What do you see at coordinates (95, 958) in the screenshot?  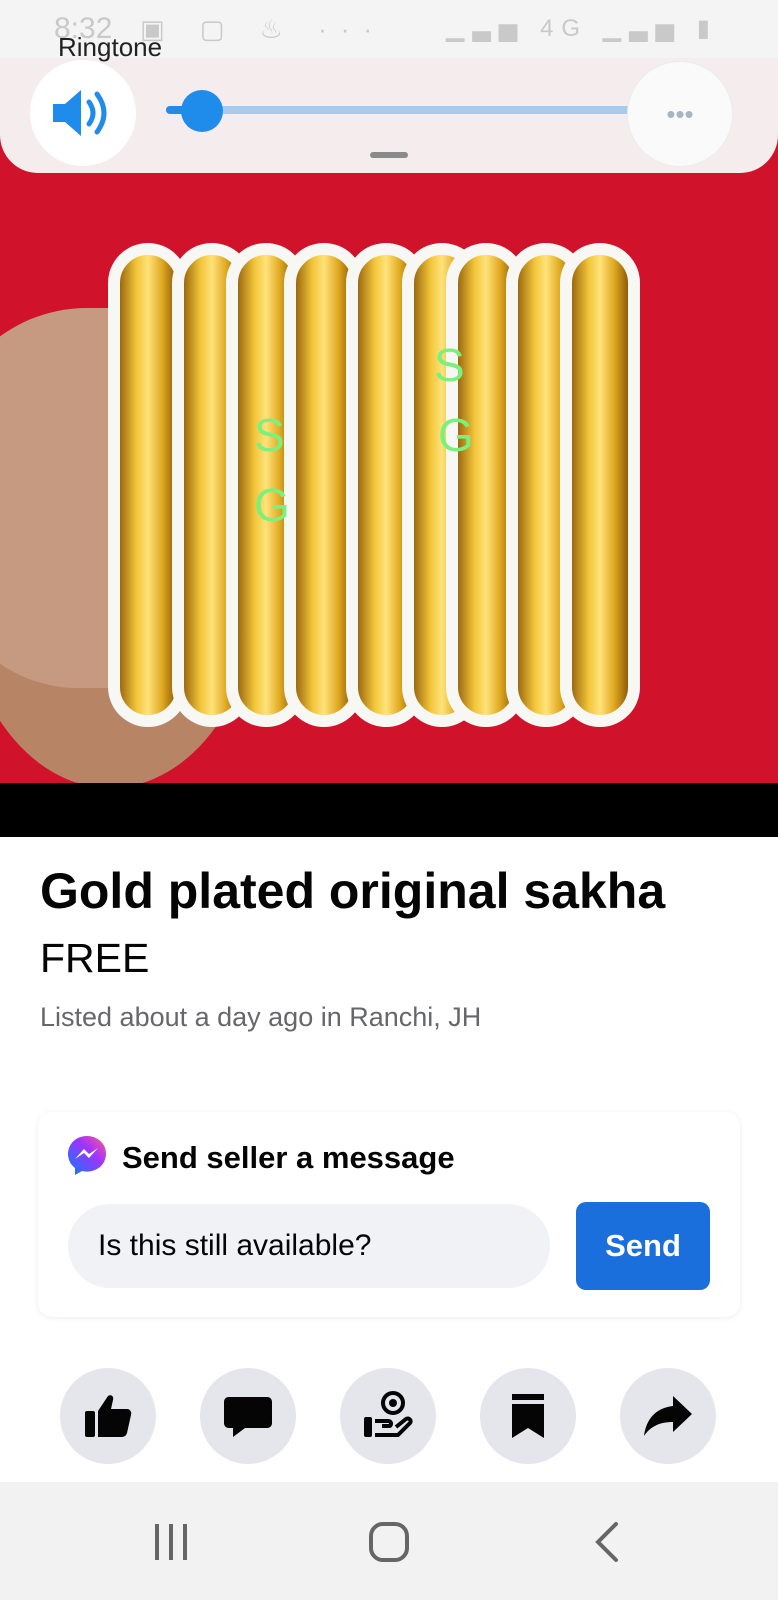 I see `listing-price: FREE` at bounding box center [95, 958].